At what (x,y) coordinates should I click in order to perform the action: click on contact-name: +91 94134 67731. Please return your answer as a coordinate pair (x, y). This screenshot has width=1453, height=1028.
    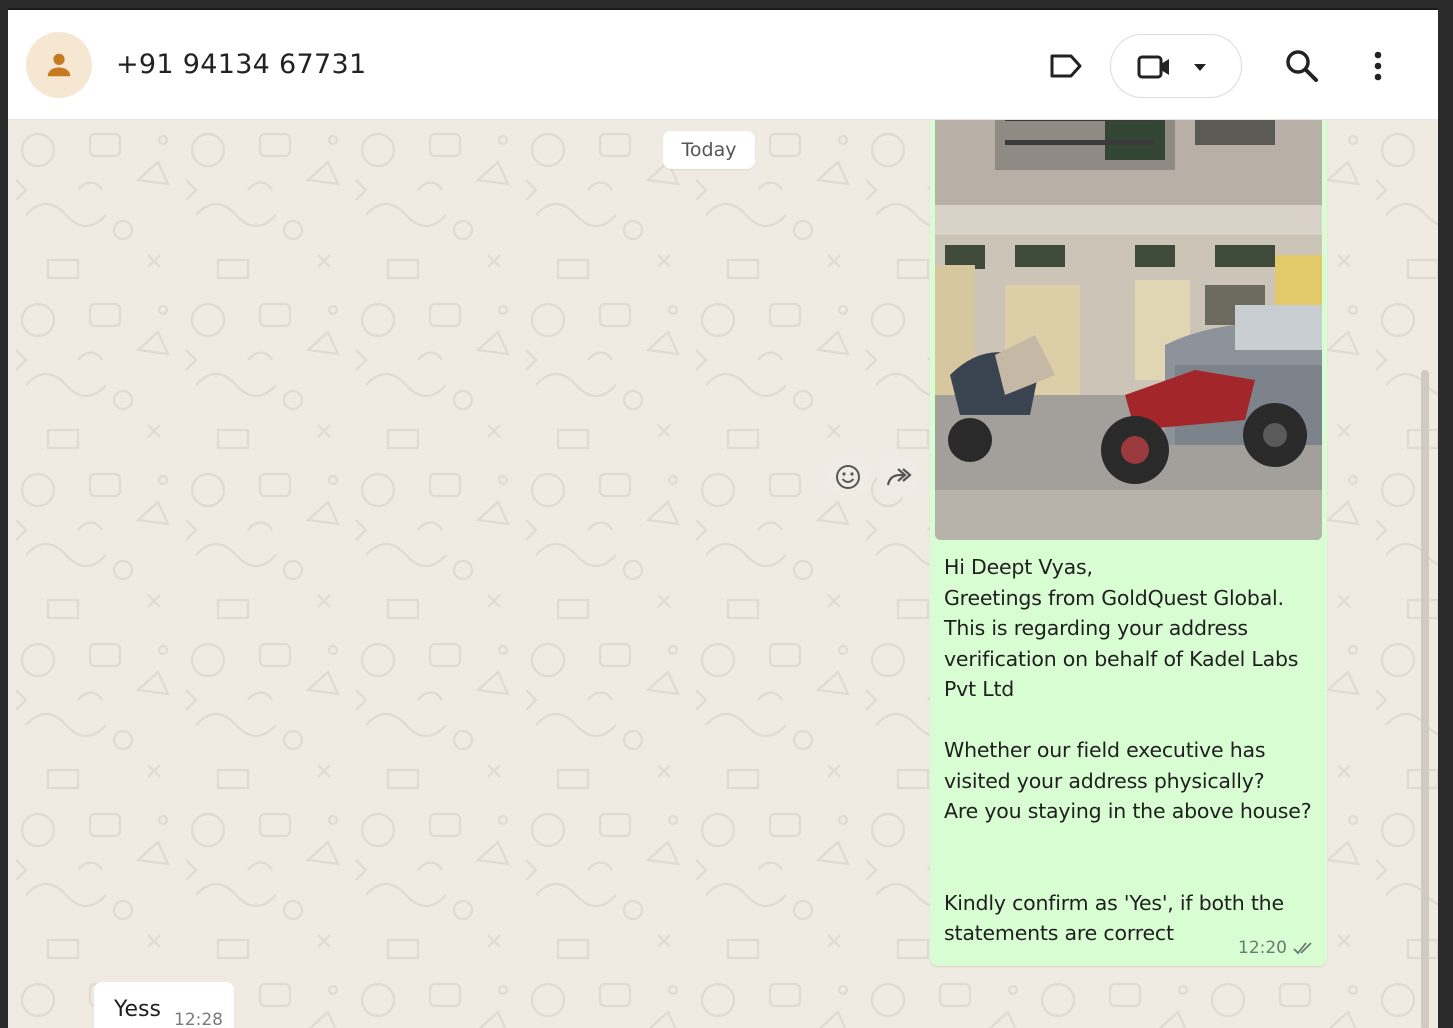
    Looking at the image, I should click on (241, 64).